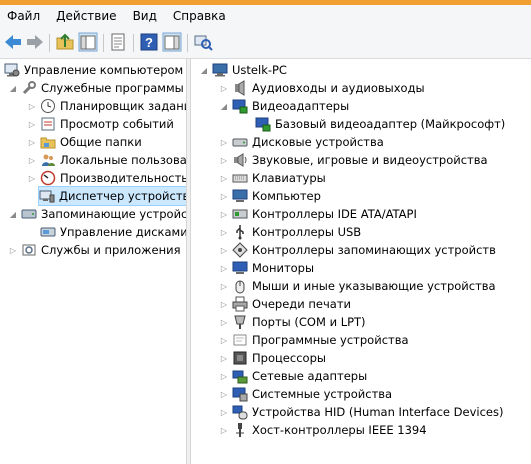 Image resolution: width=531 pixels, height=464 pixels. What do you see at coordinates (96, 88) in the screenshot?
I see `tree-item-system-tools: ◢ Служебные программы` at bounding box center [96, 88].